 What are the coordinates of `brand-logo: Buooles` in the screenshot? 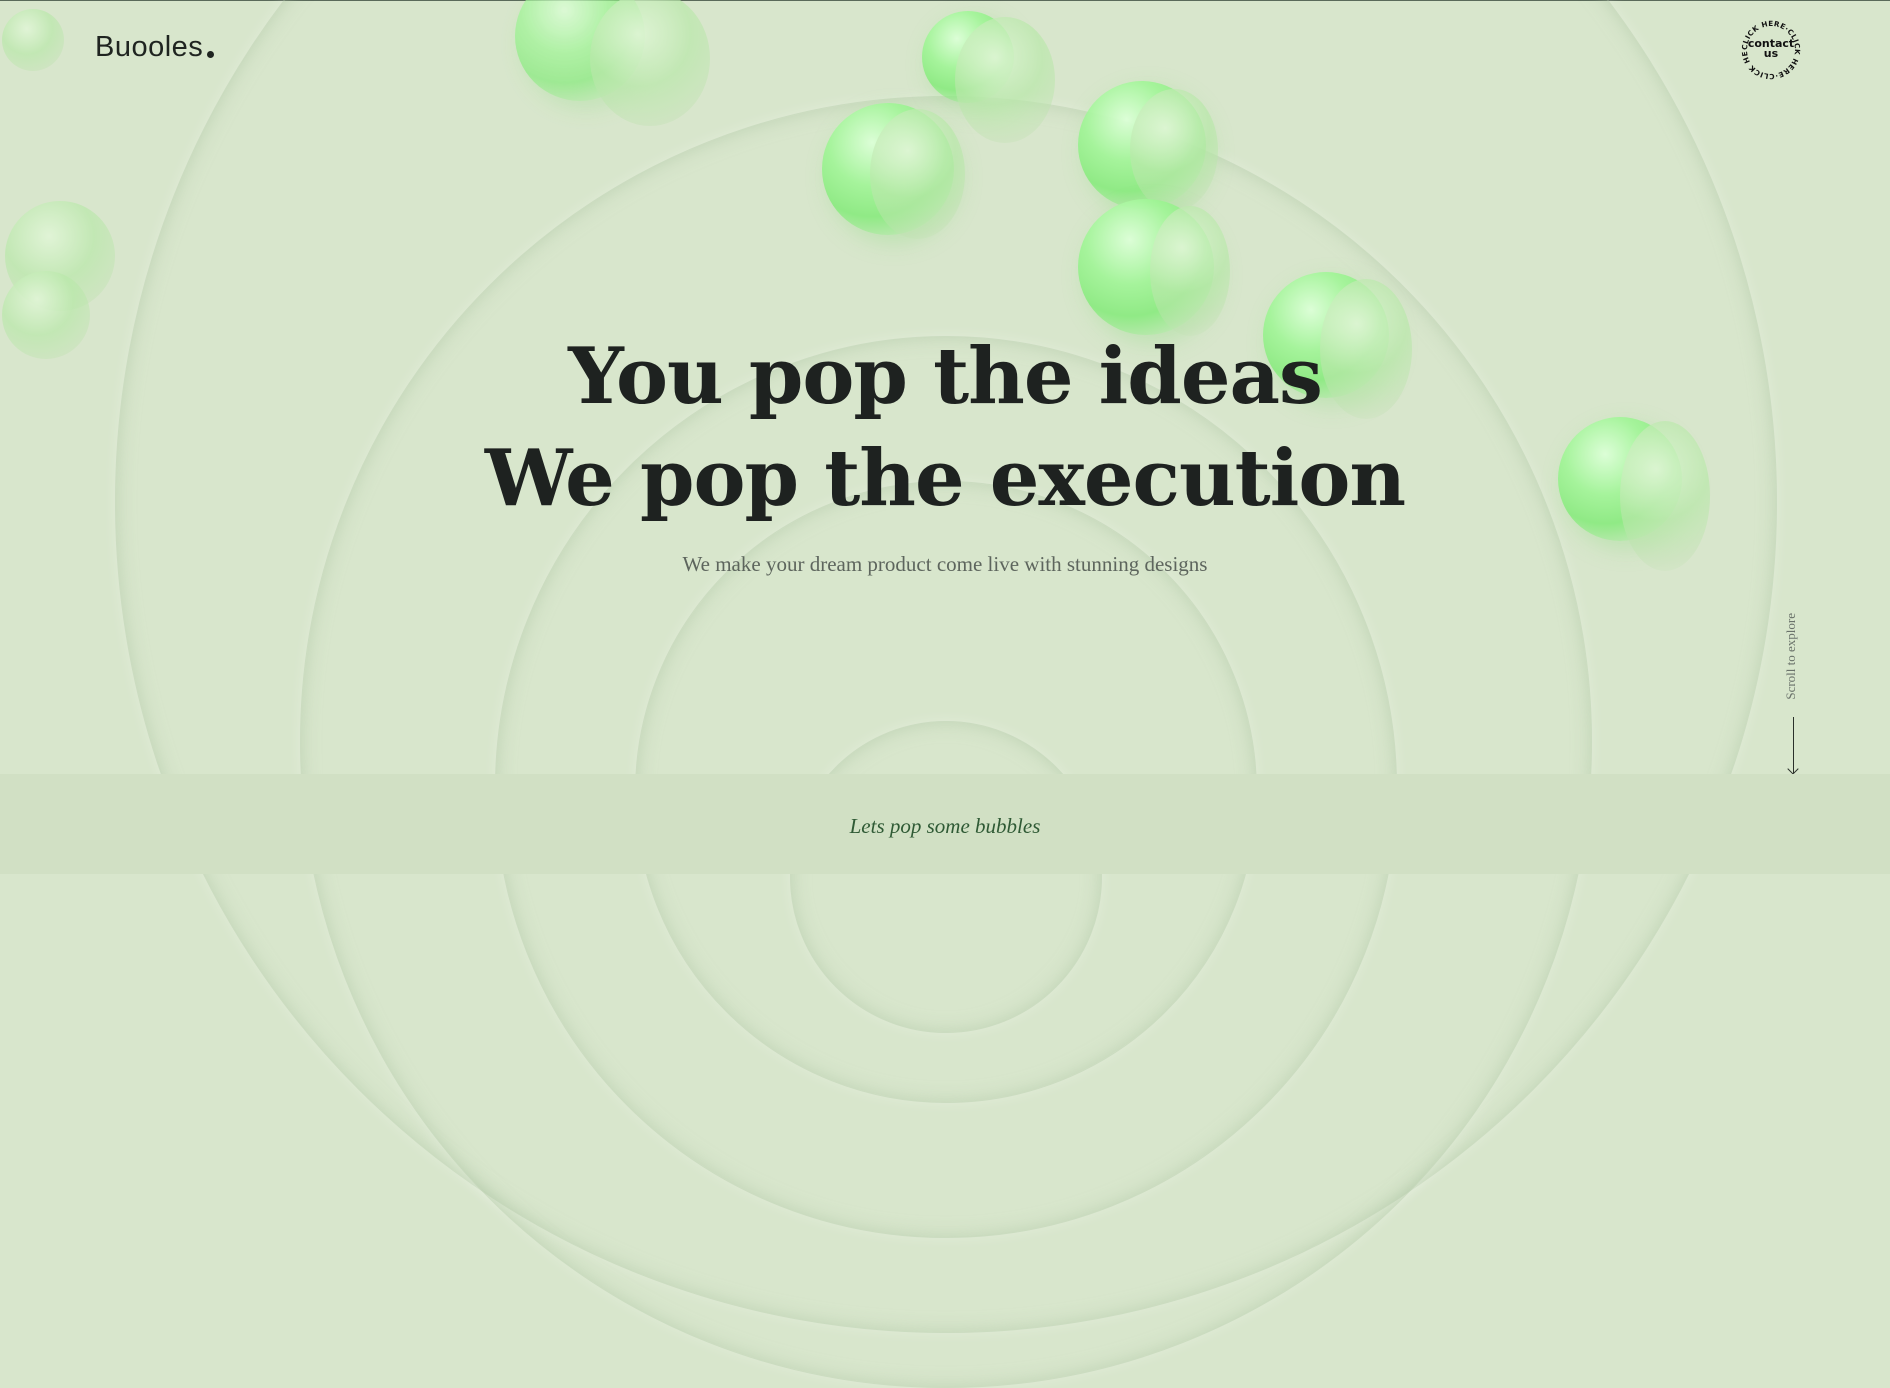 It's located at (155, 47).